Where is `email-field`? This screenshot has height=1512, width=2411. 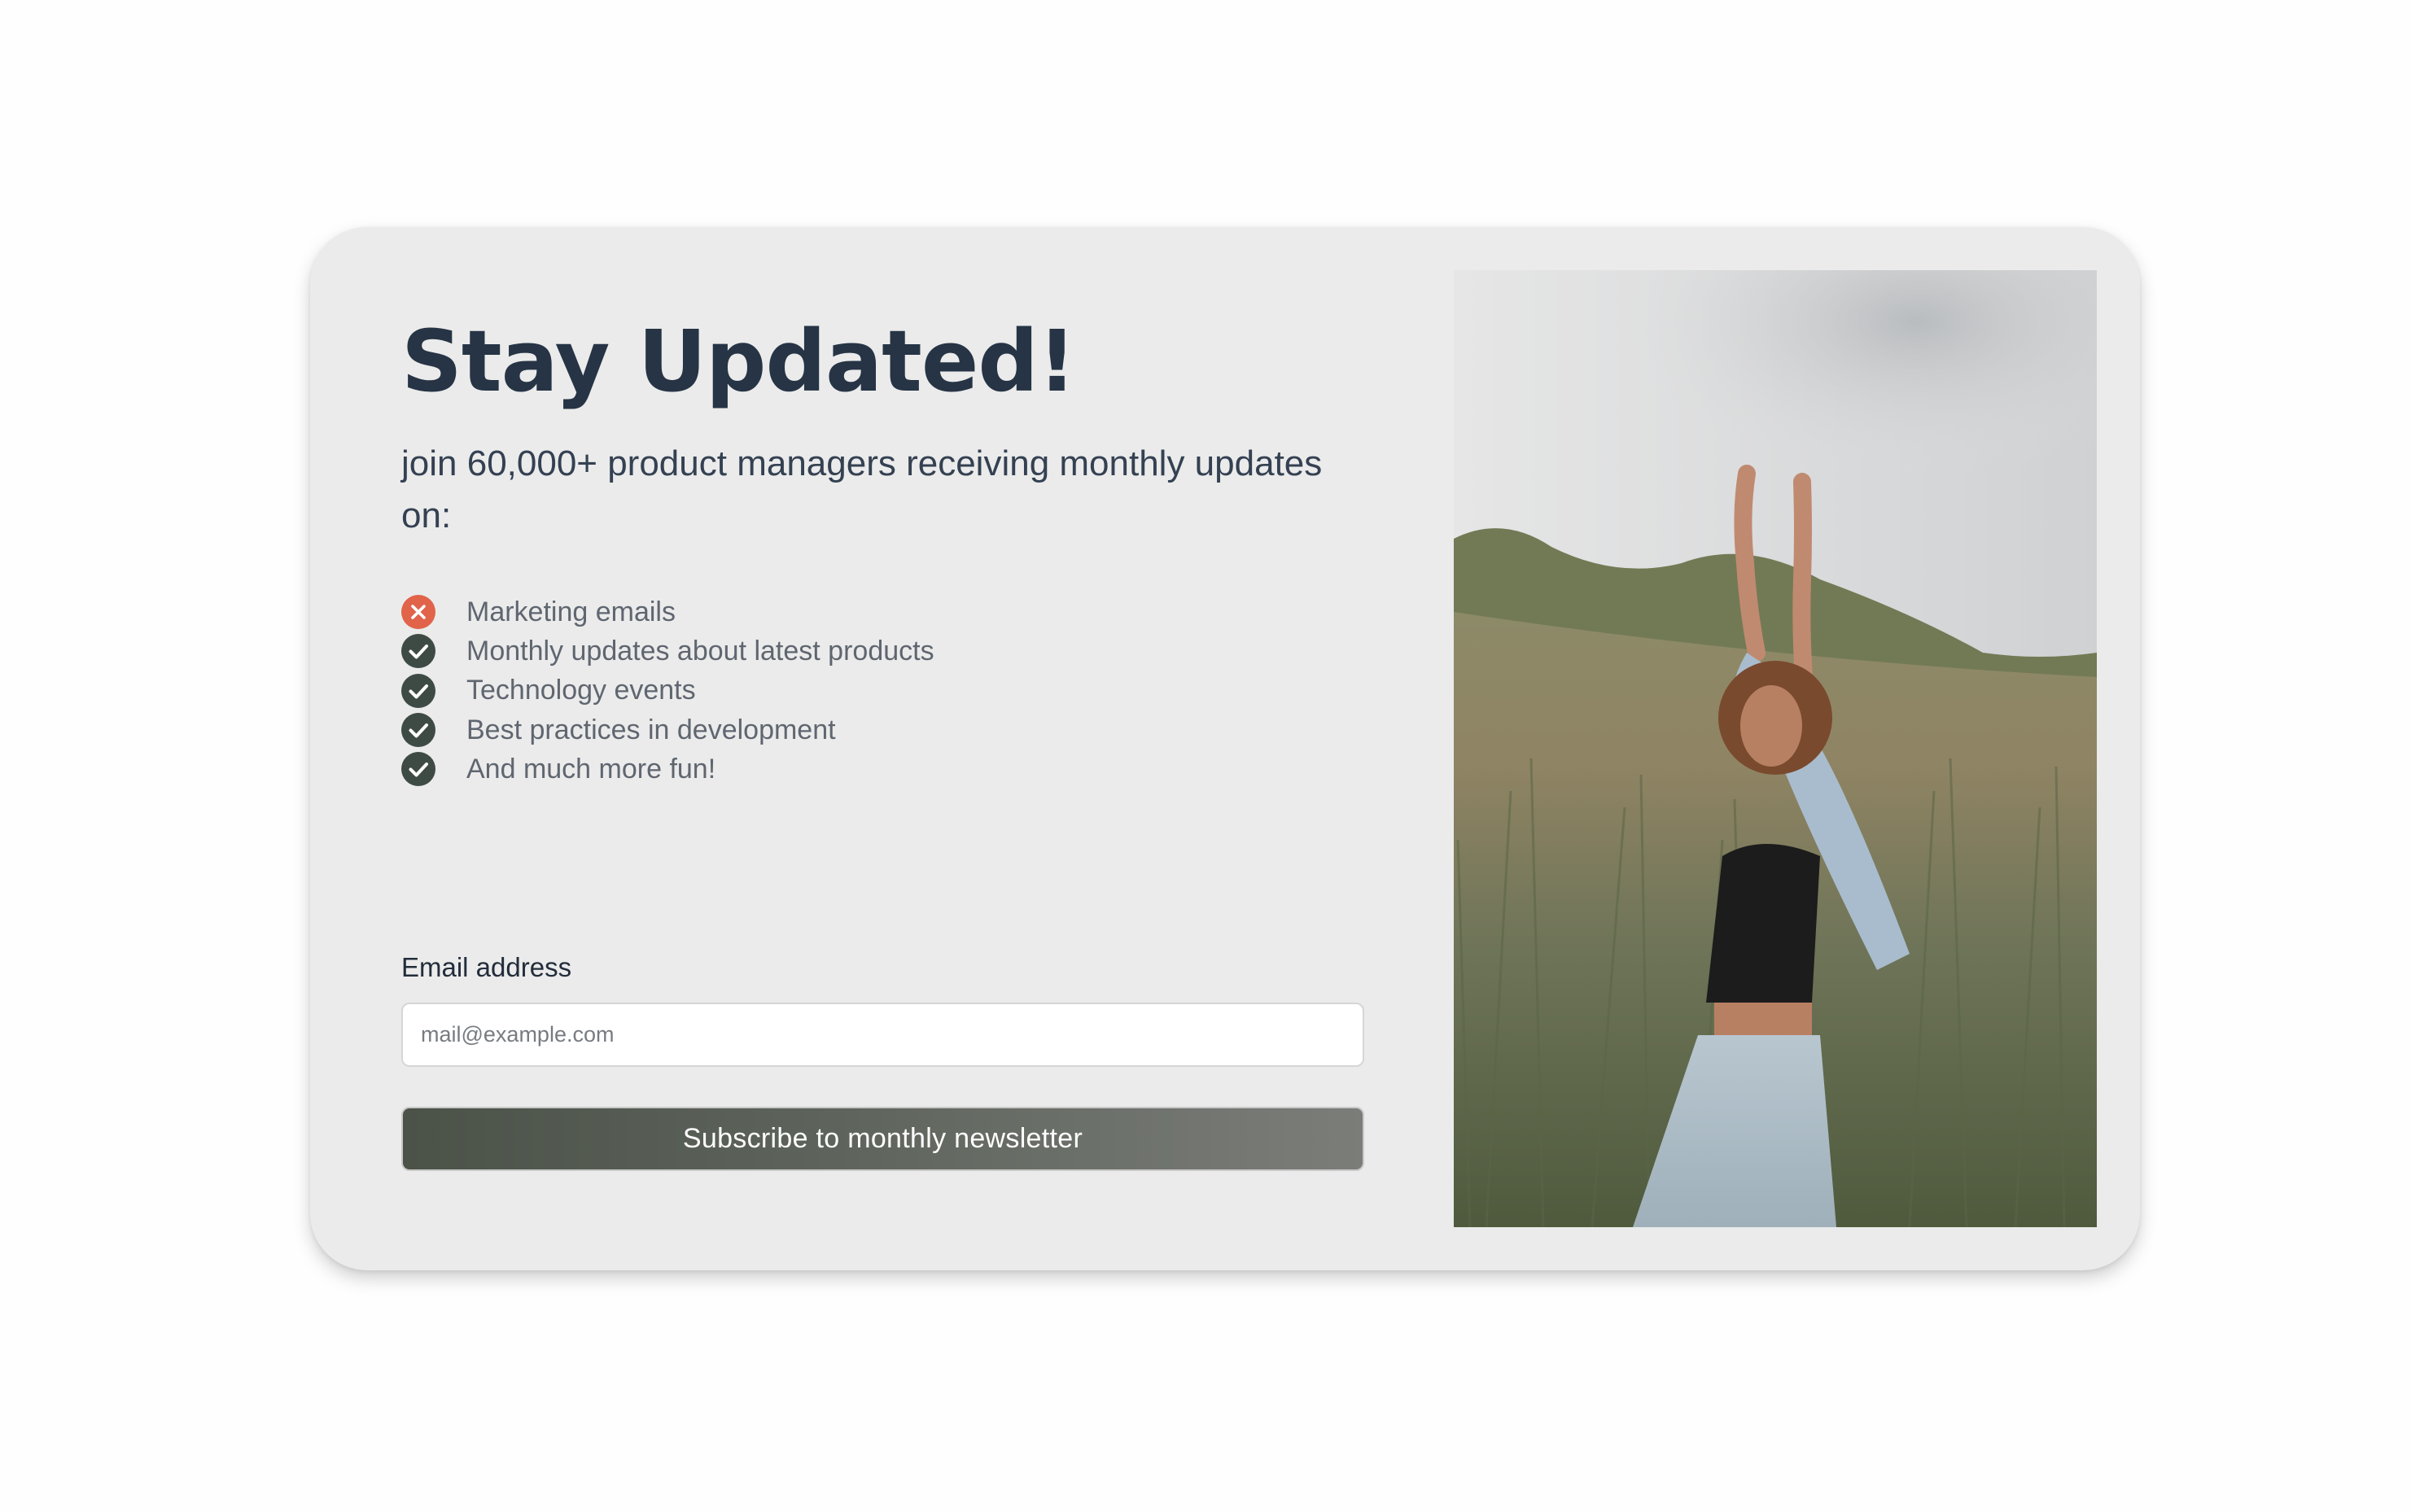
email-field is located at coordinates (882, 1035).